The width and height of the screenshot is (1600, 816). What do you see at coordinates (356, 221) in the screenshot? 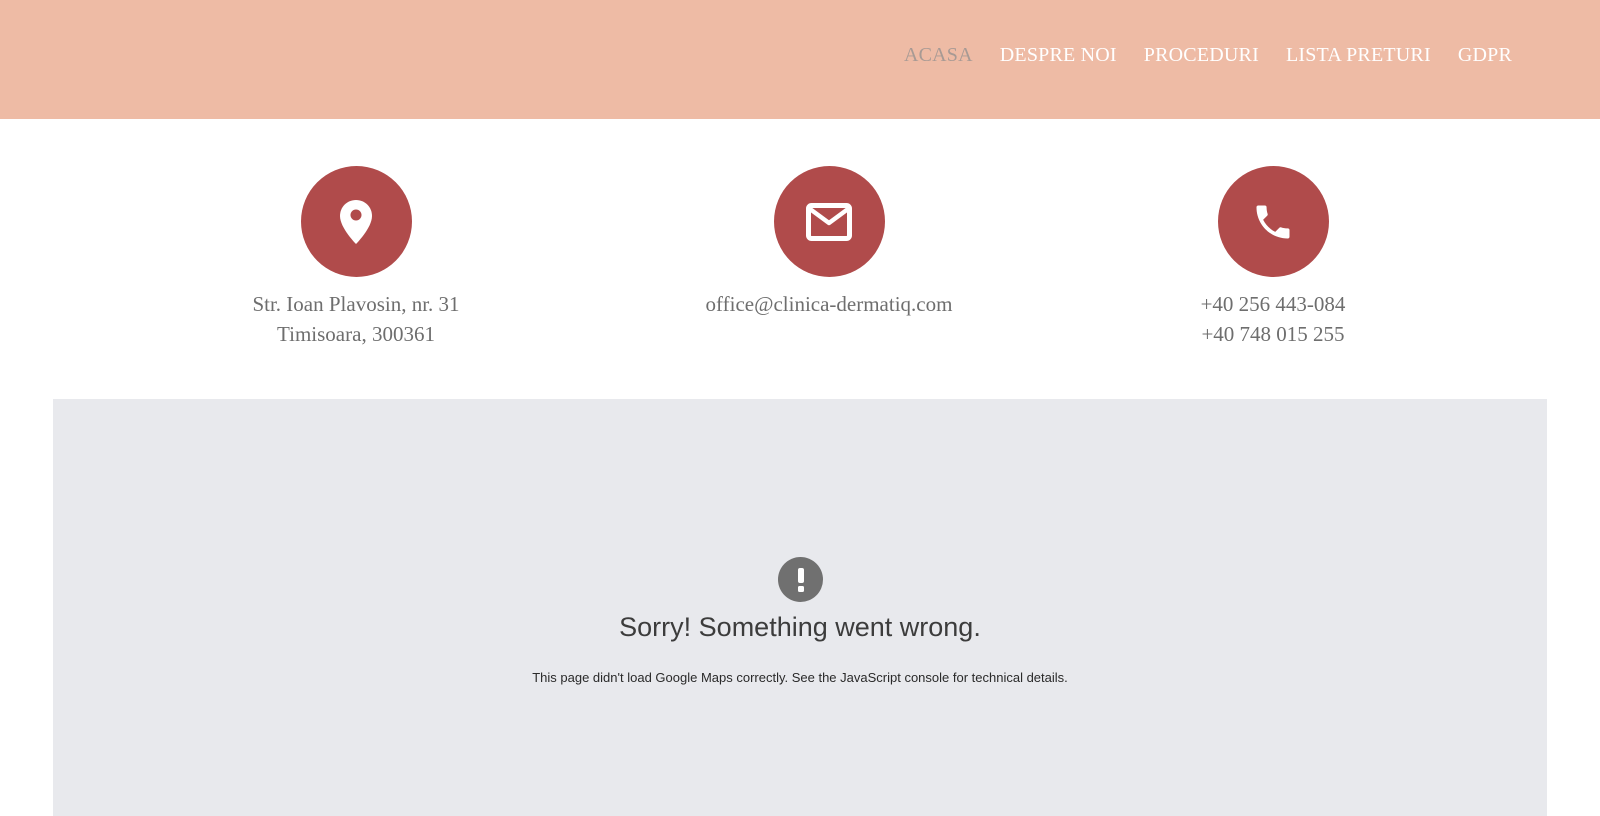
I see `location-pin-icon` at bounding box center [356, 221].